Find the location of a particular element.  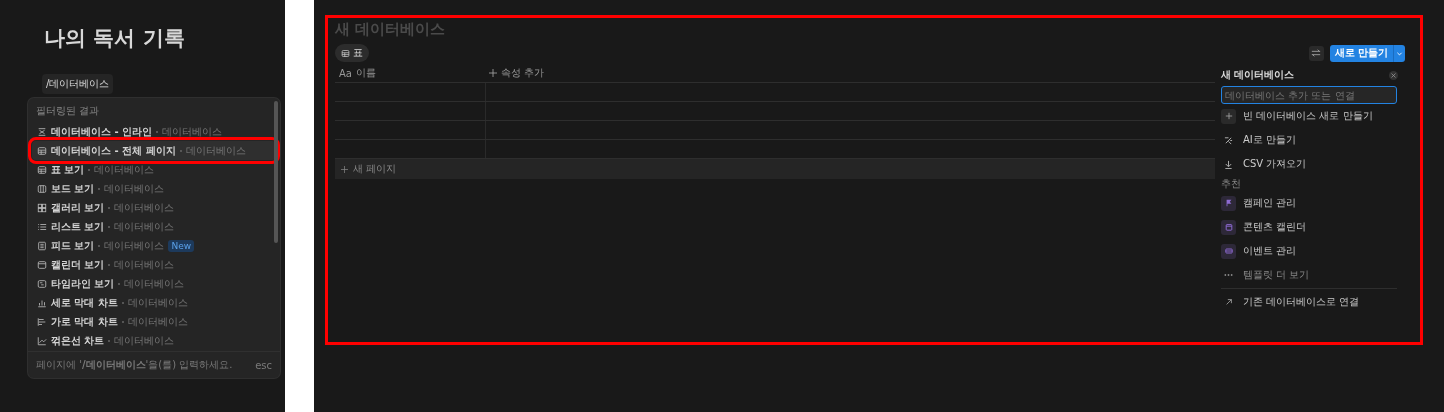

ticket-icon is located at coordinates (1228, 251).